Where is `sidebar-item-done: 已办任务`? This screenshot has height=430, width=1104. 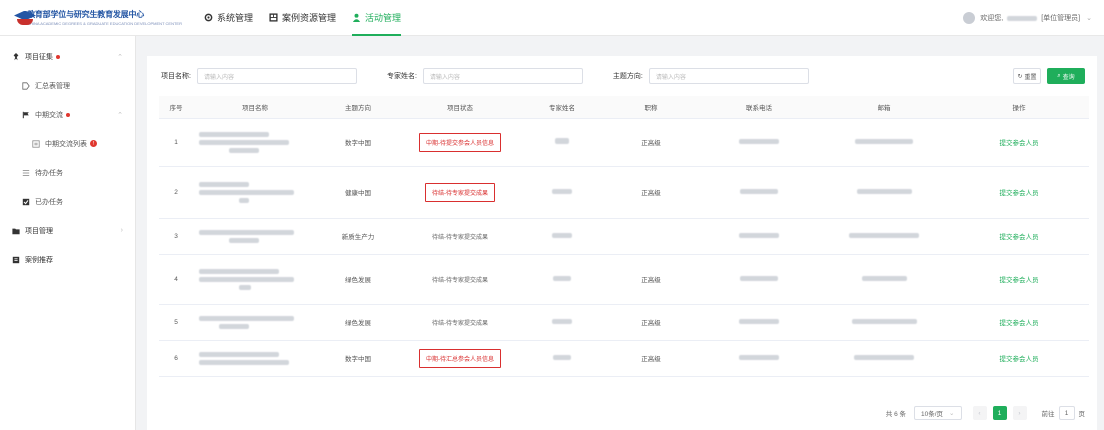 sidebar-item-done: 已办任务 is located at coordinates (67, 201).